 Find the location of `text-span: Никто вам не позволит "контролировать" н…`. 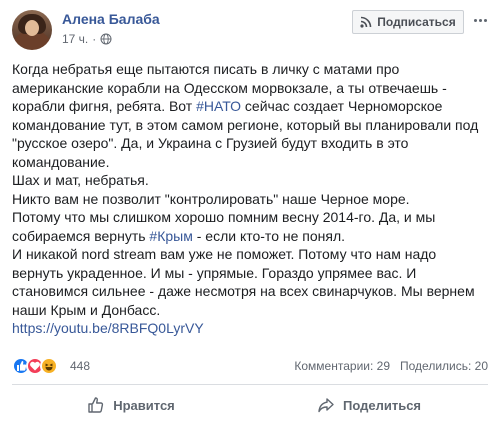

text-span: Никто вам не позволит "контролировать" н… is located at coordinates (211, 198).